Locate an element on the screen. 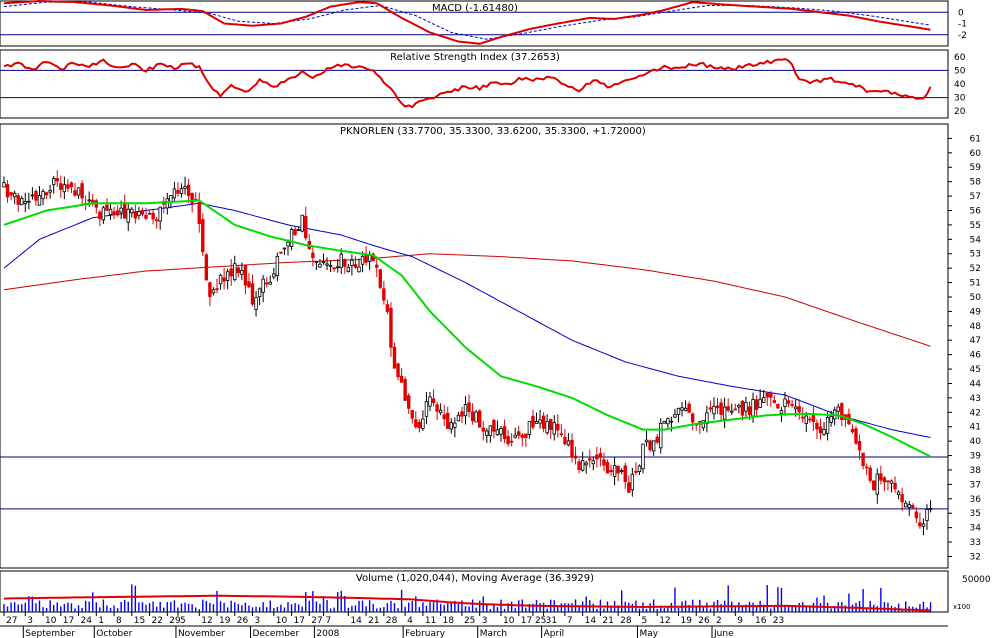 The image size is (994, 638). x-day-label: 11 is located at coordinates (430, 621).